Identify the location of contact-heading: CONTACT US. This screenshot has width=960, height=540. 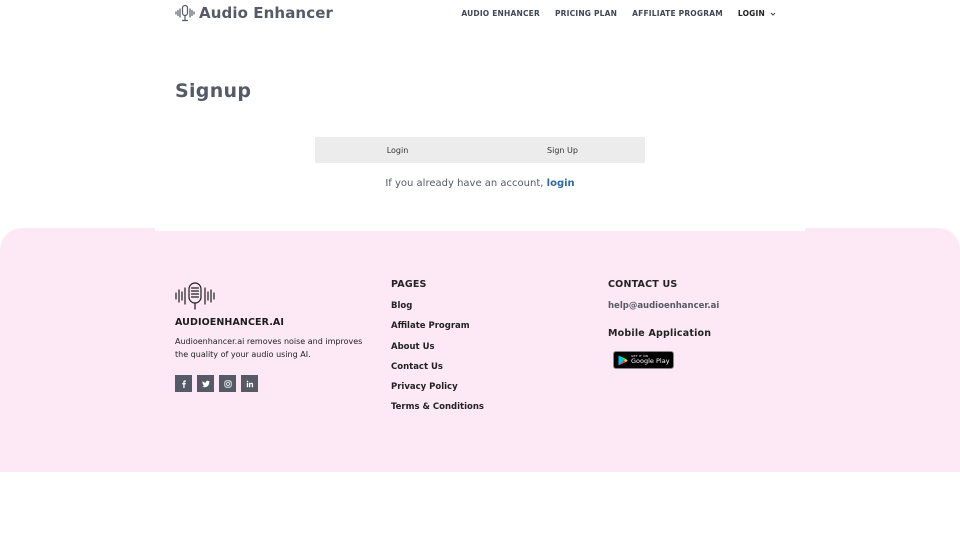
(643, 284).